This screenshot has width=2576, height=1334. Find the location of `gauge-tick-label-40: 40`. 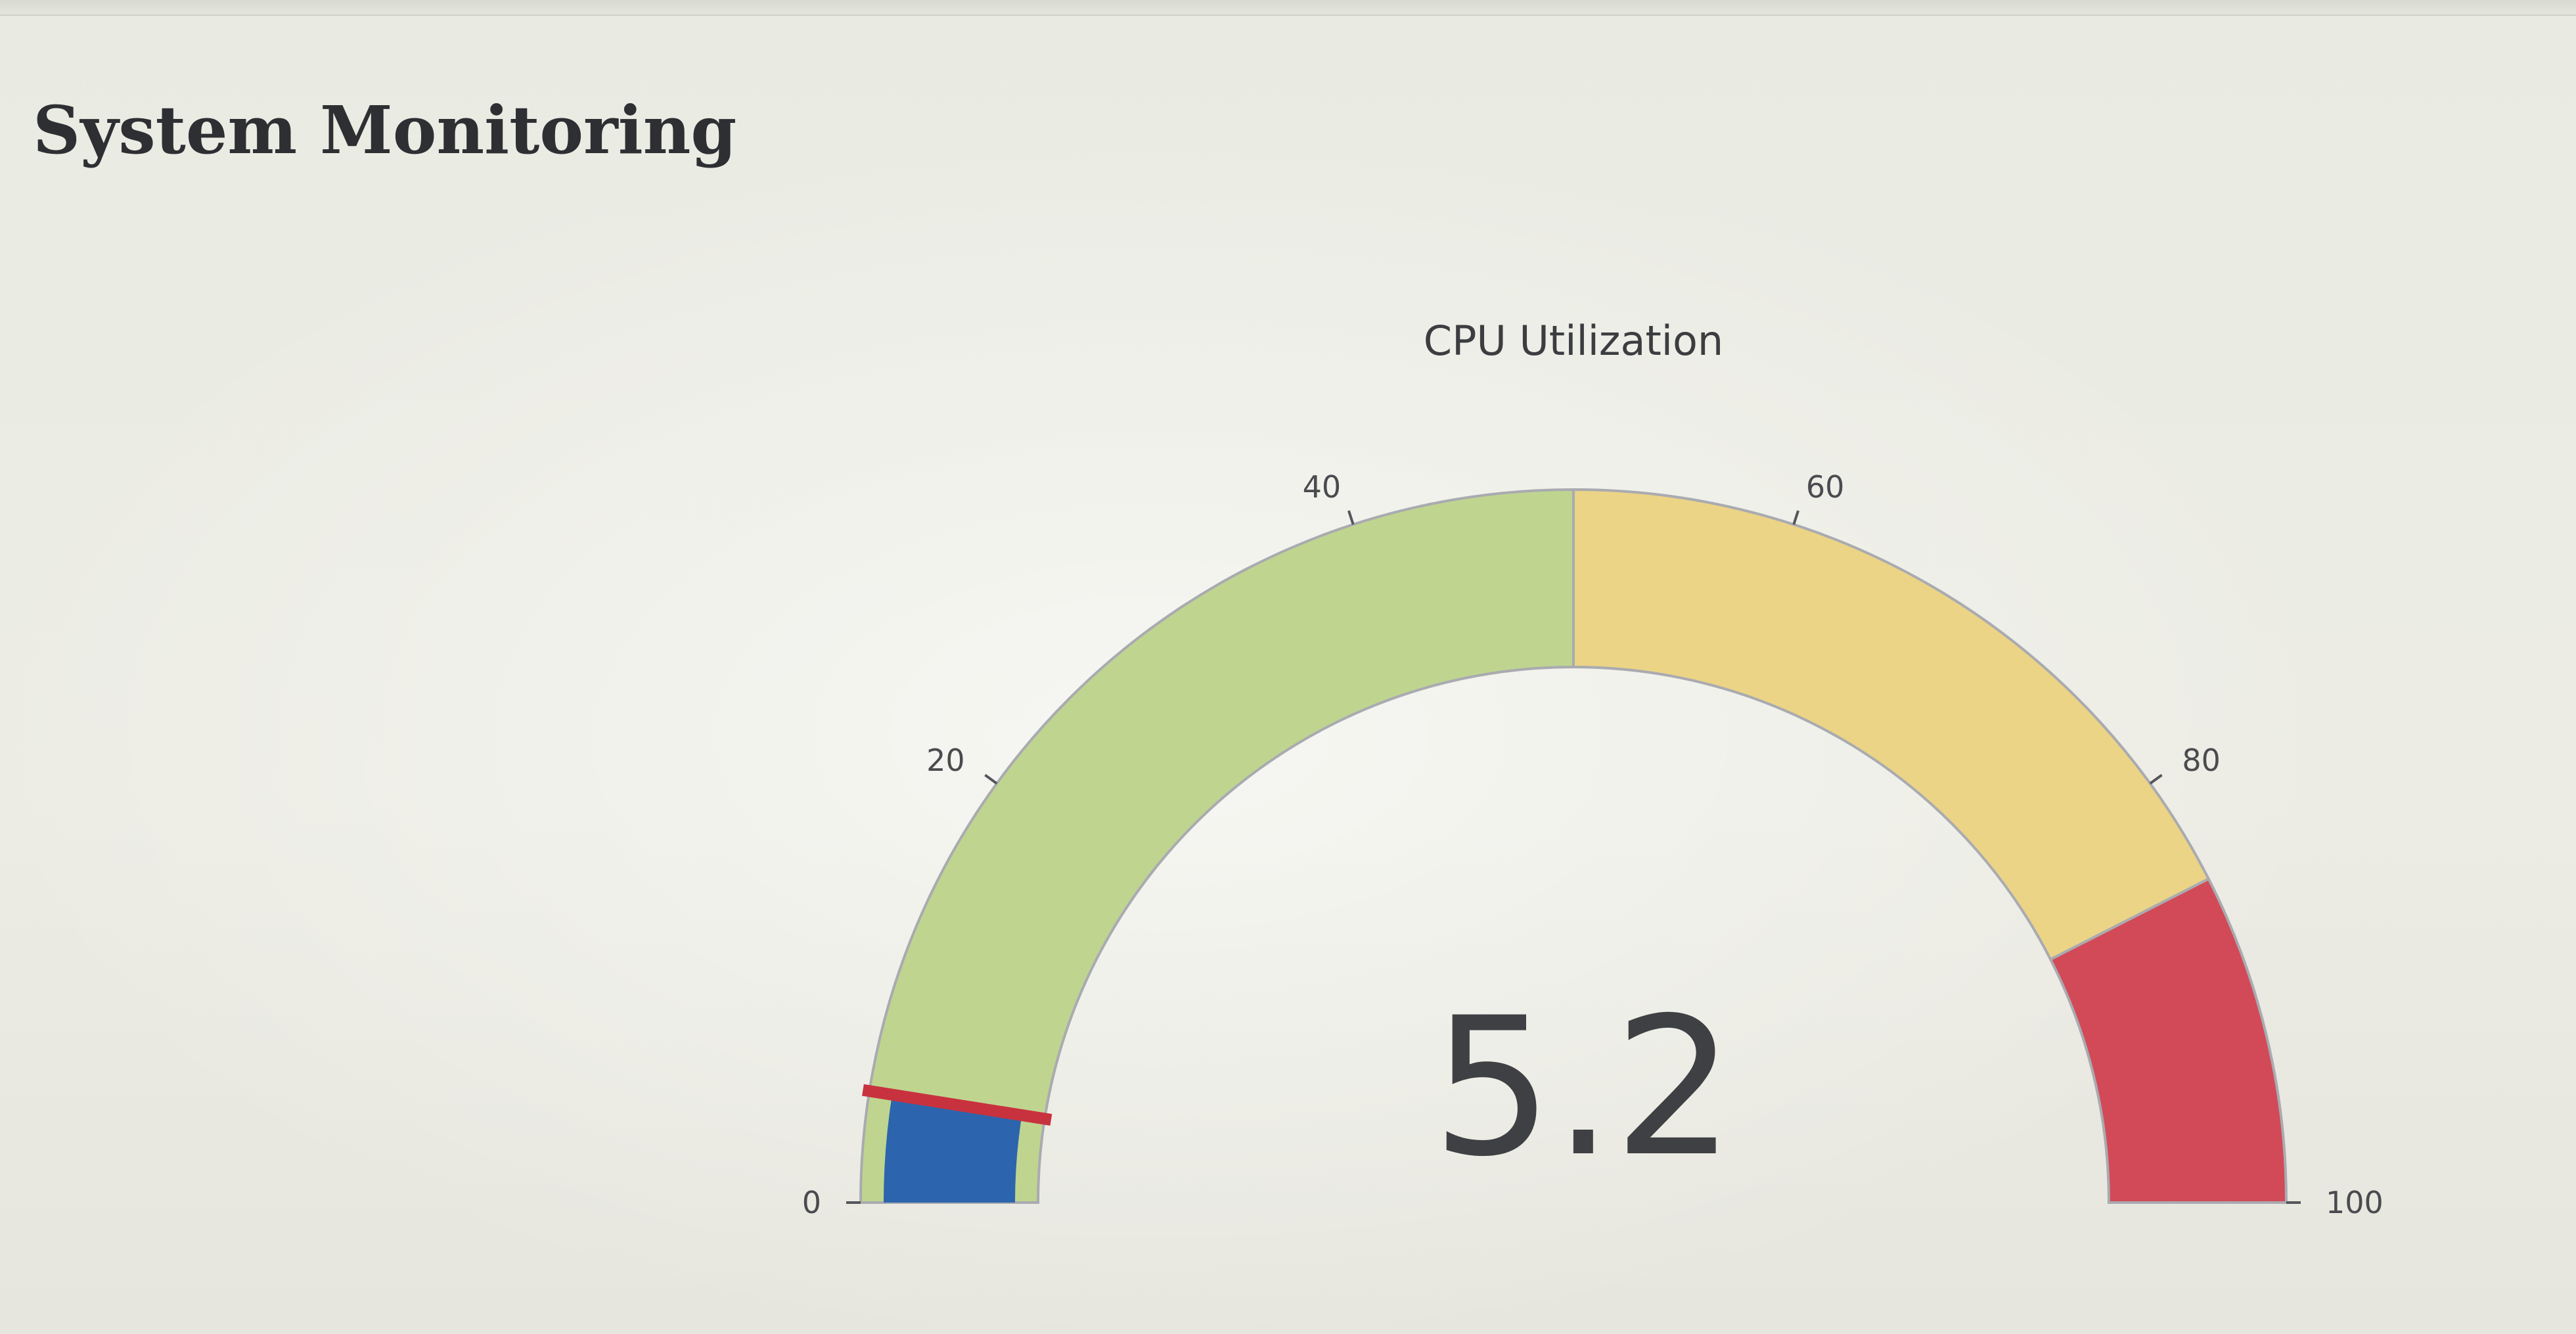

gauge-tick-label-40: 40 is located at coordinates (1322, 487).